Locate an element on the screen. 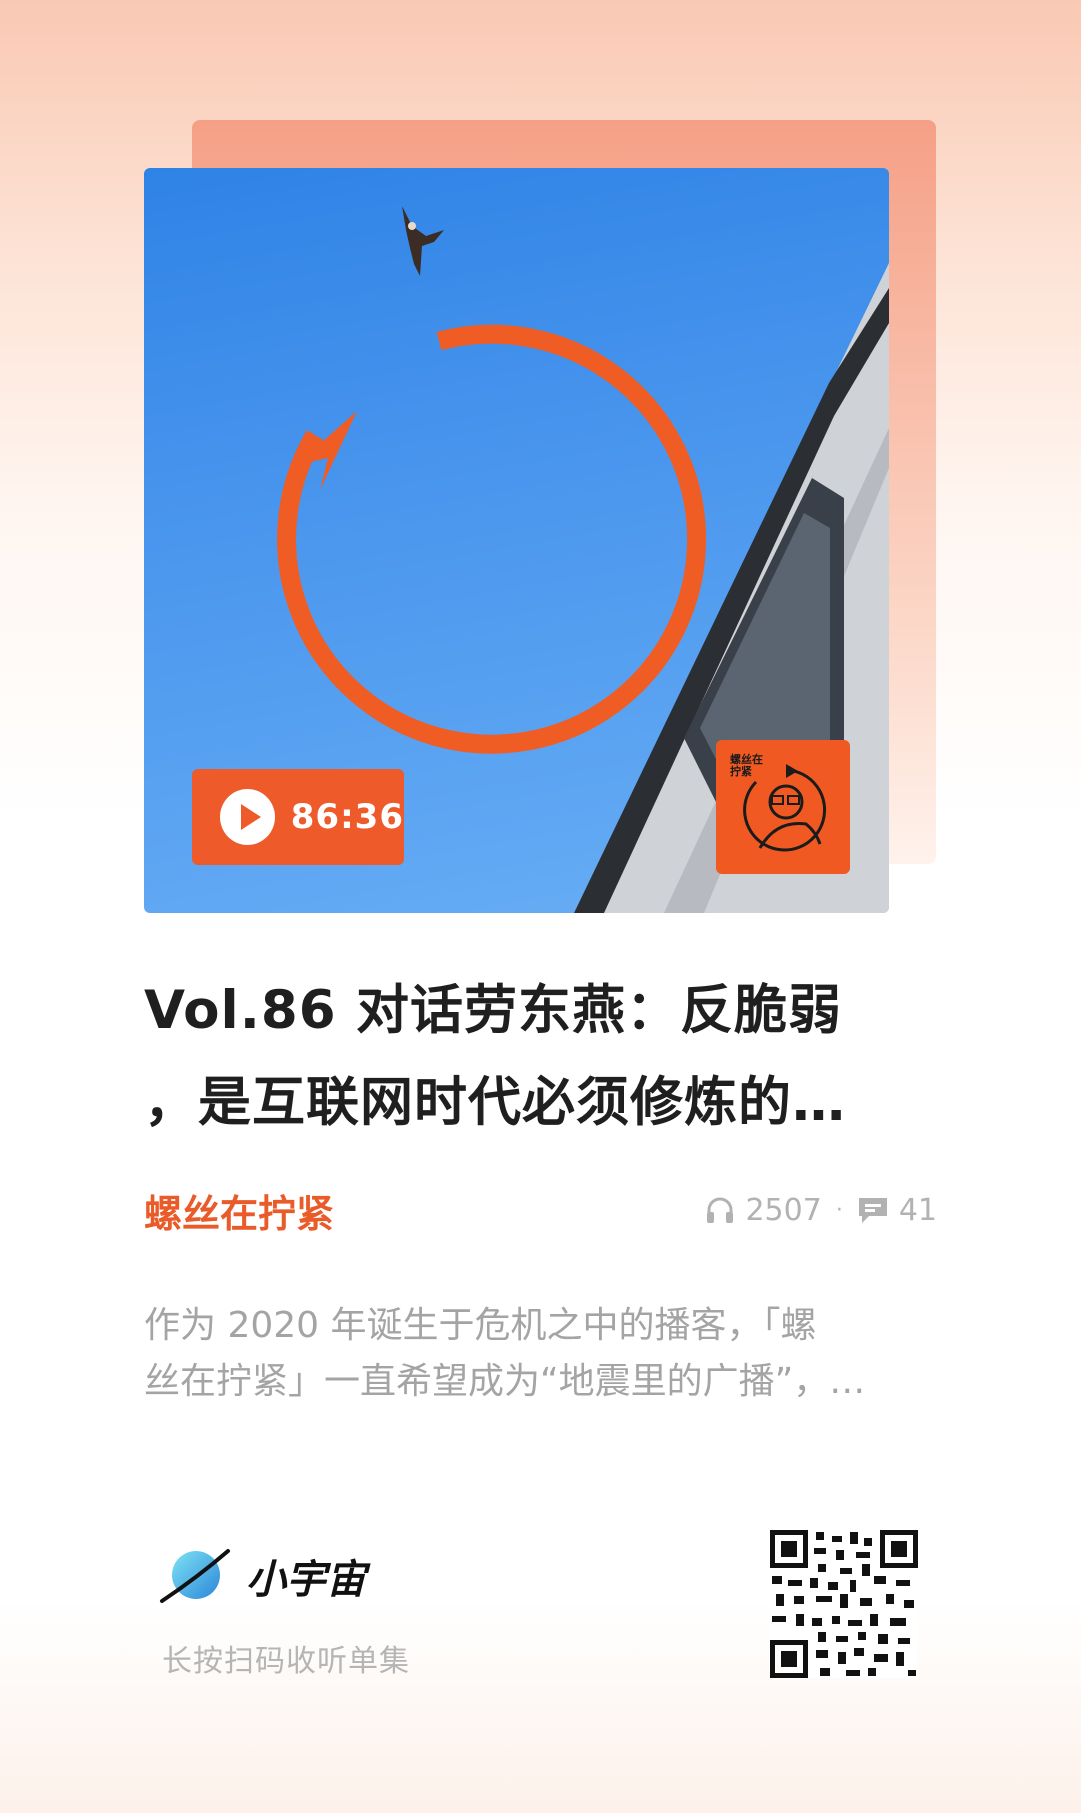 This screenshot has width=1081, height=1813. comment-icon is located at coordinates (872, 1210).